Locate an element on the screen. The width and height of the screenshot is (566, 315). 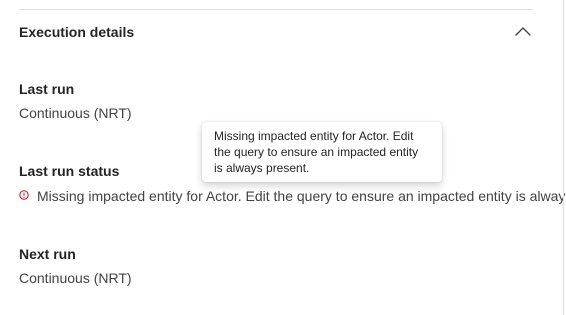
panel-border is located at coordinates (563, 157).